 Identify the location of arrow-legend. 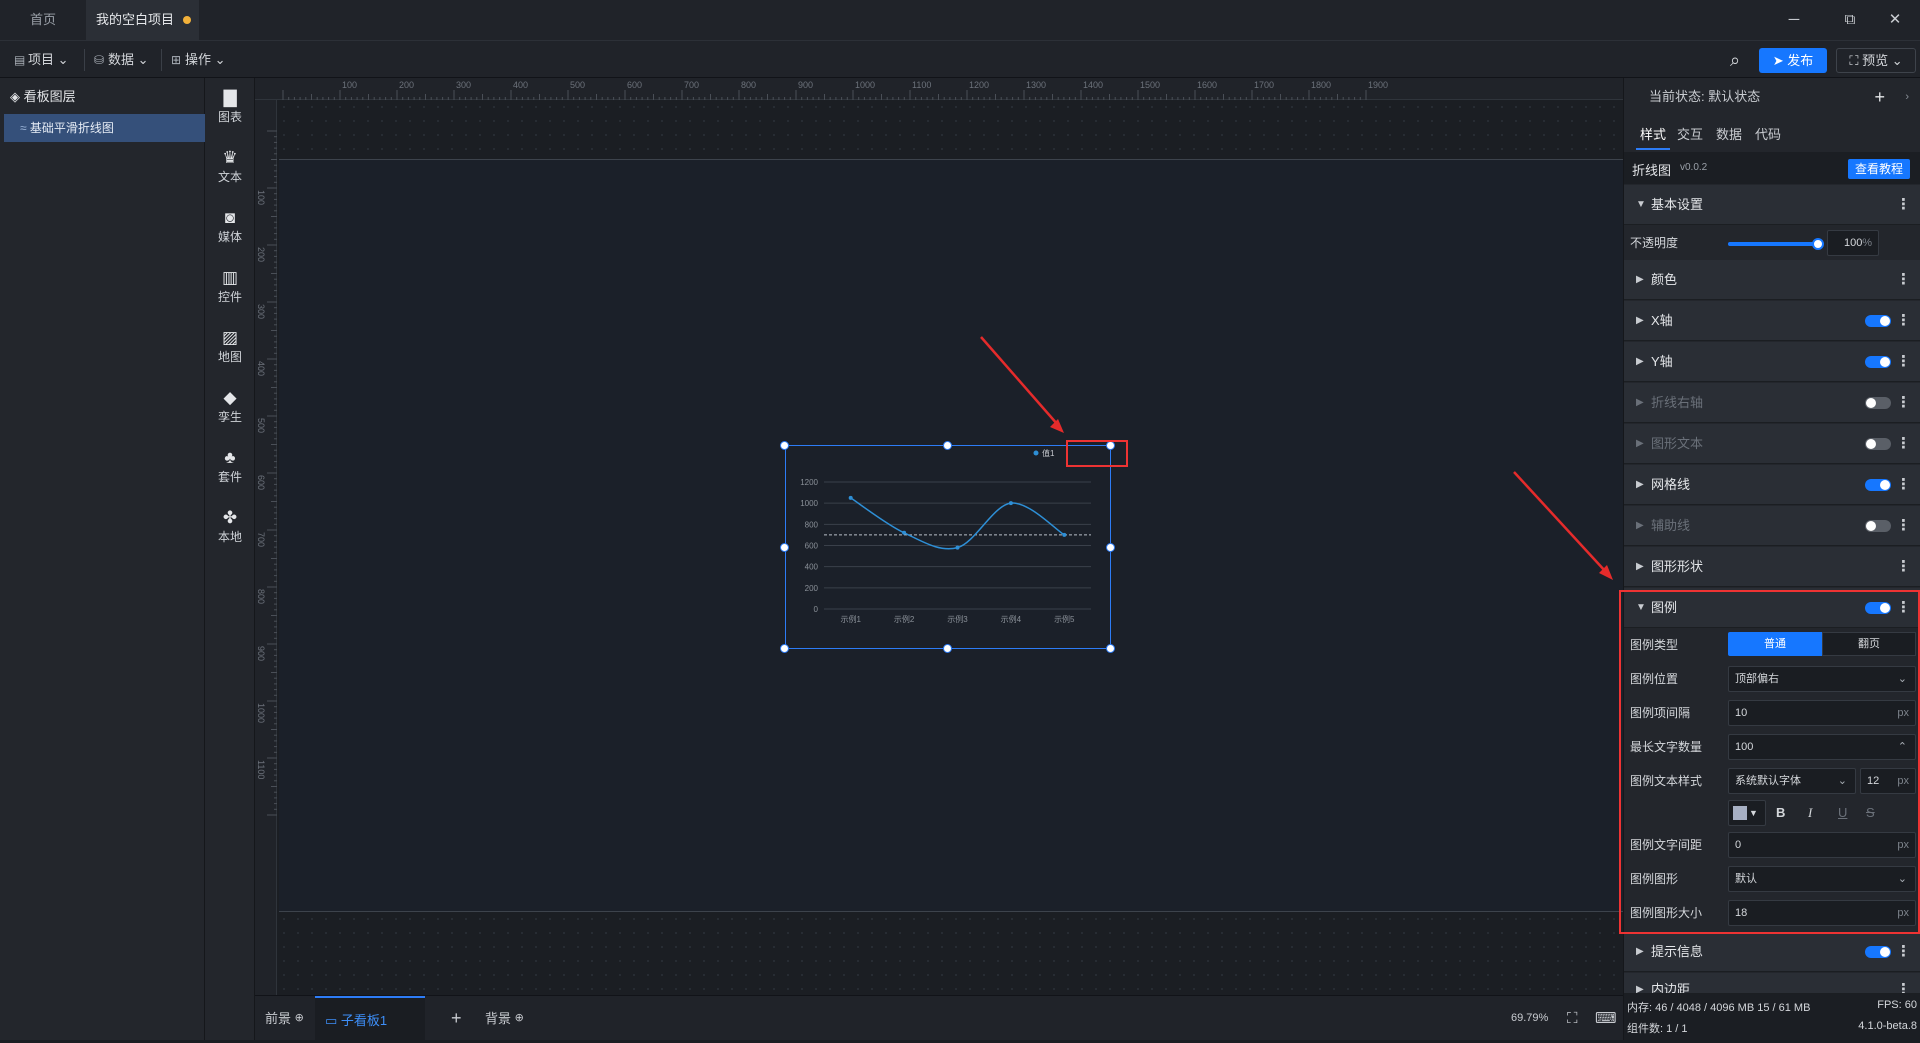
(1019, 381).